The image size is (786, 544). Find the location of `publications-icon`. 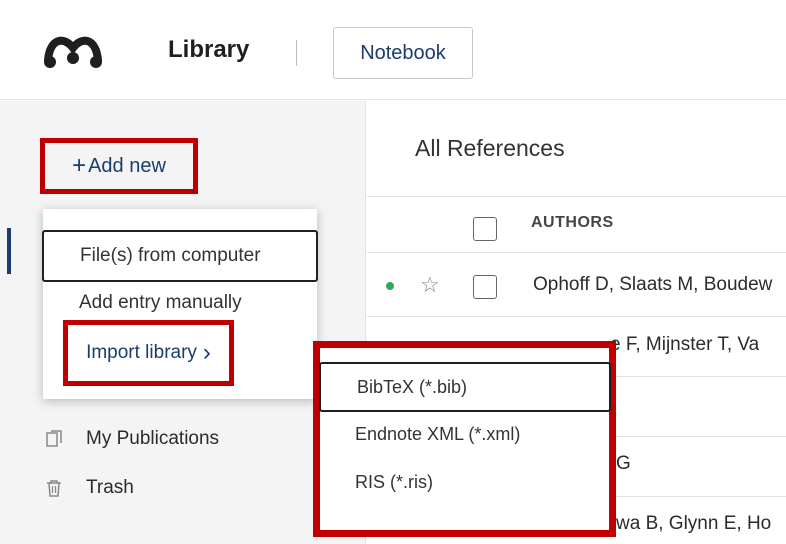

publications-icon is located at coordinates (54, 439).